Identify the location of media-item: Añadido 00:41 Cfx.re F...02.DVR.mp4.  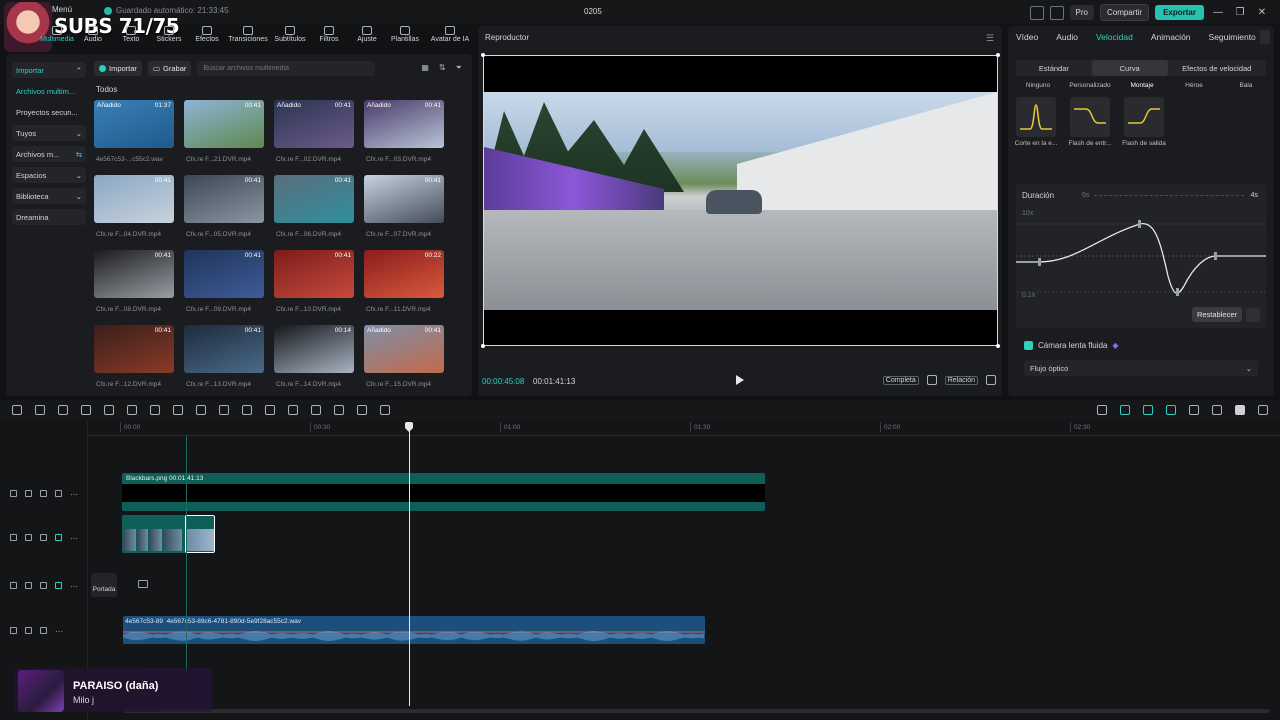
(314, 137).